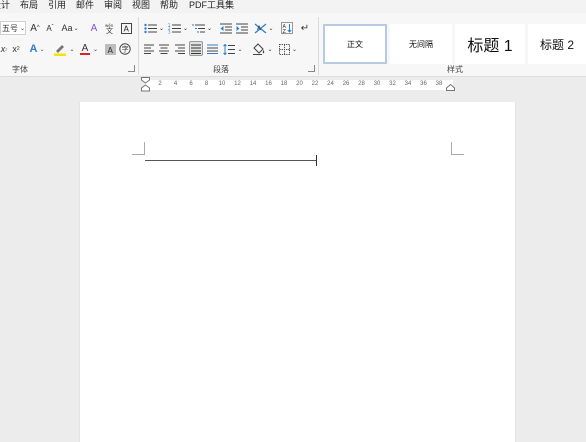  I want to click on ruler-number: 32, so click(392, 84).